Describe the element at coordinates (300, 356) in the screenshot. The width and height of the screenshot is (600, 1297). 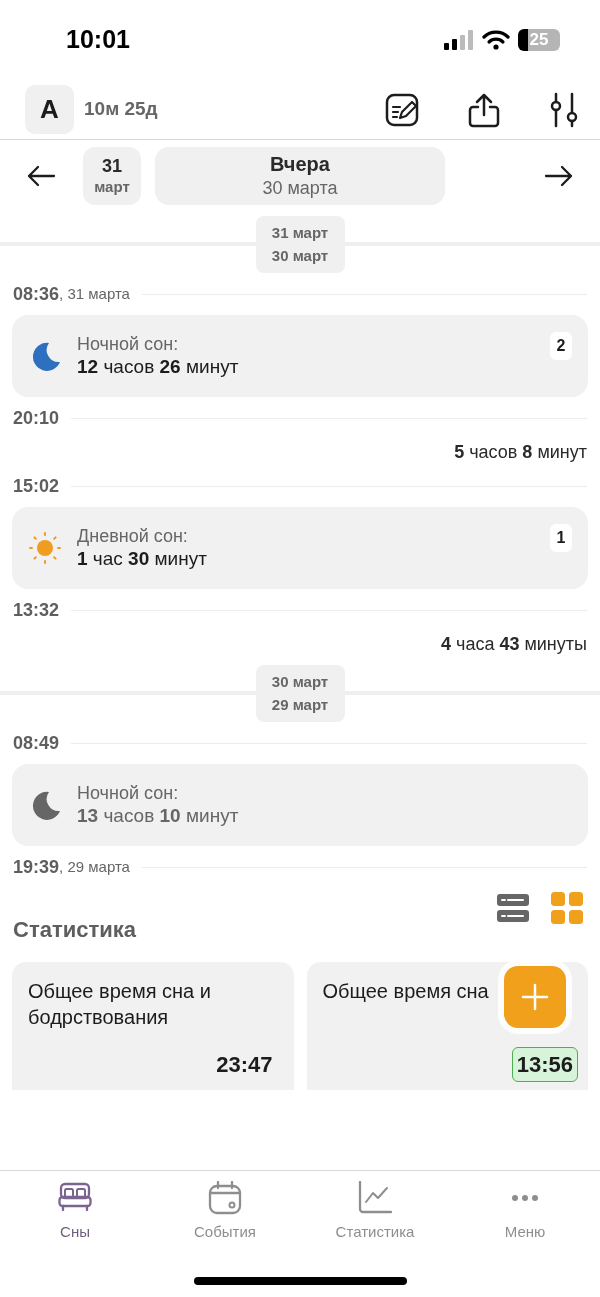
I see `sleep-card: Ночной сон: 12 часов 26 минут 2` at that location.